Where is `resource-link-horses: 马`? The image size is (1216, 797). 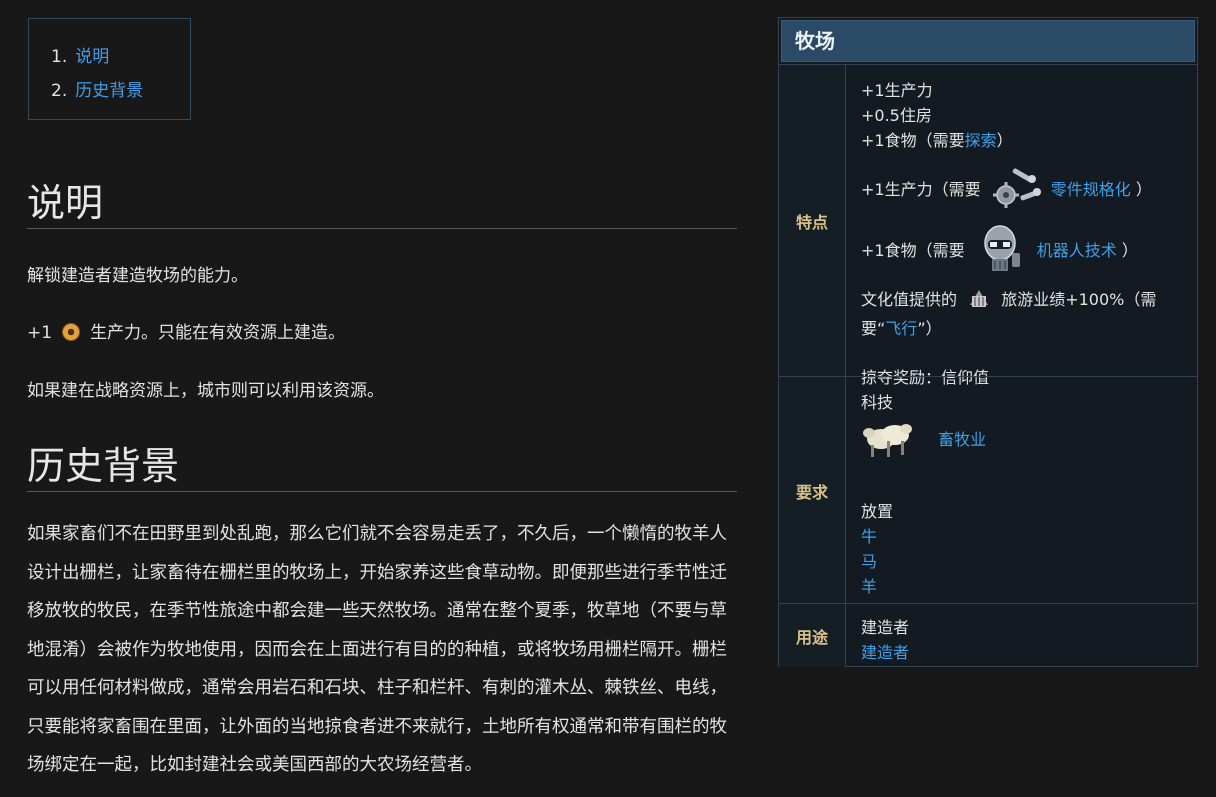
resource-link-horses: 马 is located at coordinates (869, 560).